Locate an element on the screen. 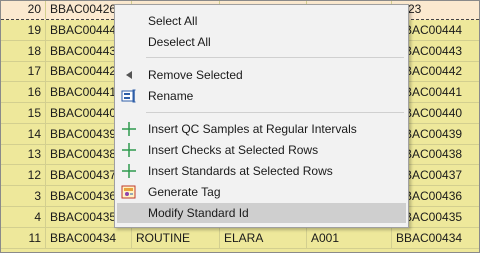 The width and height of the screenshot is (480, 253). row-number-cell: 19 is located at coordinates (23, 30).